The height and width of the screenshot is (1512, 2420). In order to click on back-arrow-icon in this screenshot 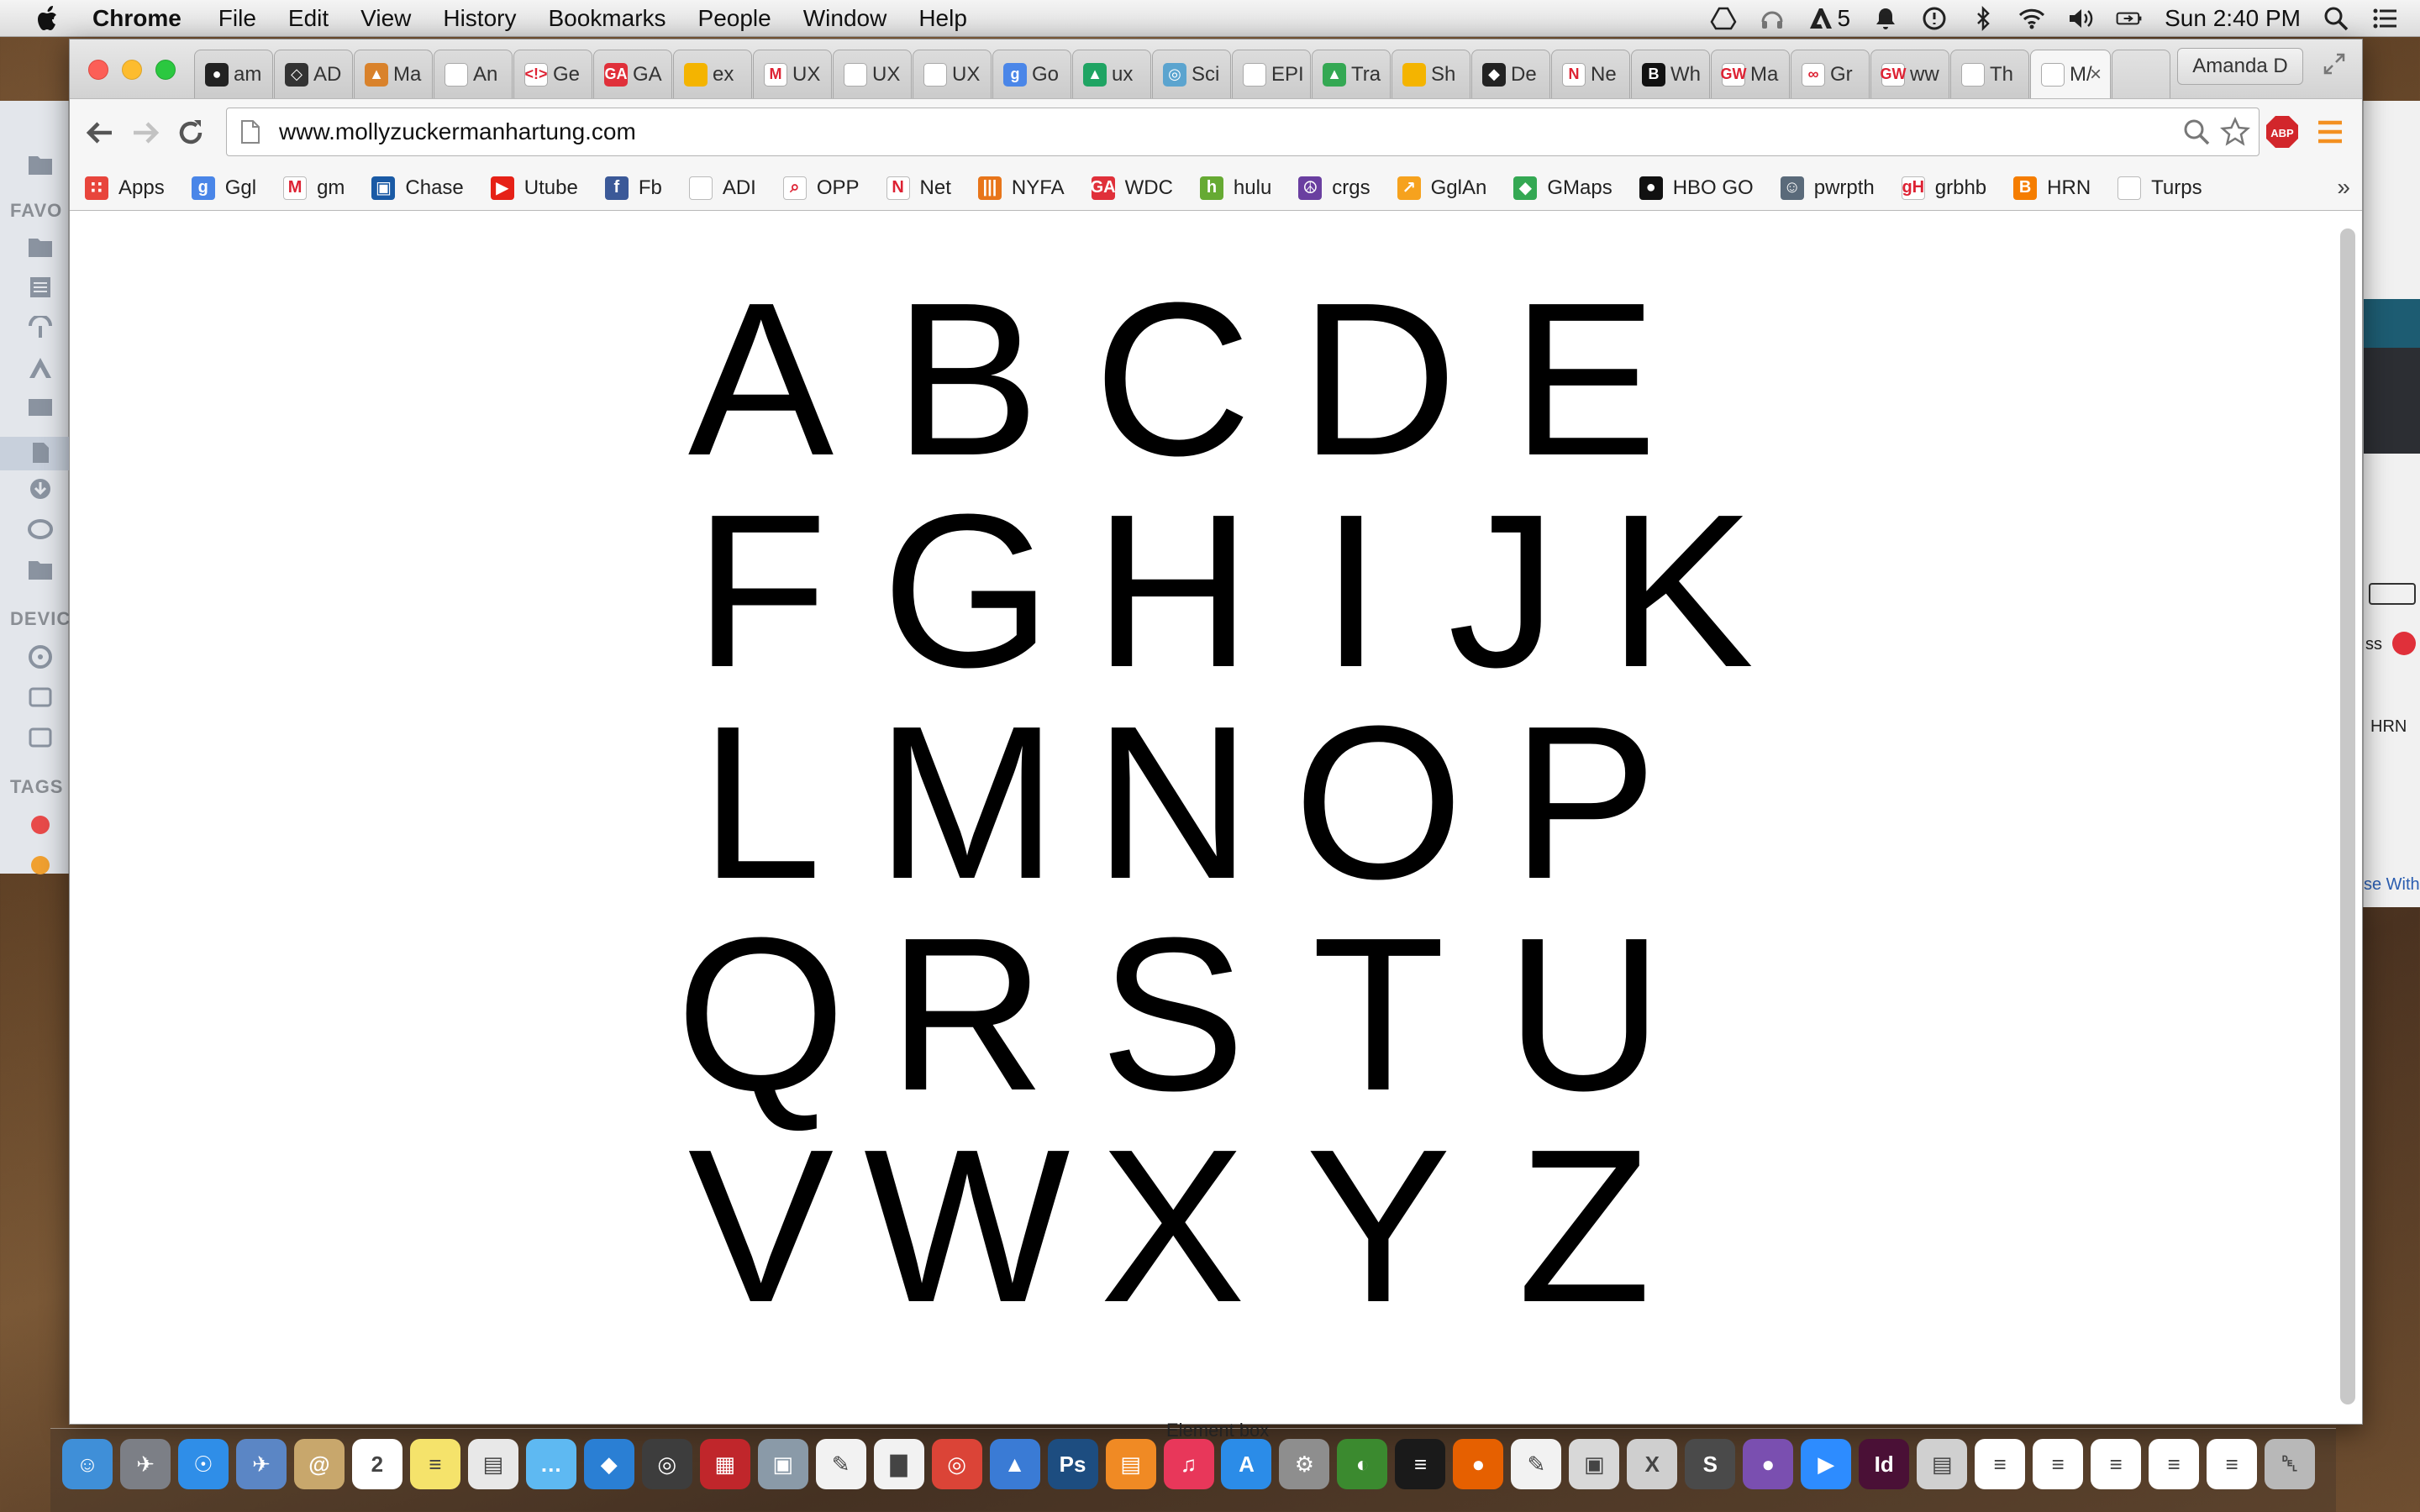, I will do `click(100, 133)`.